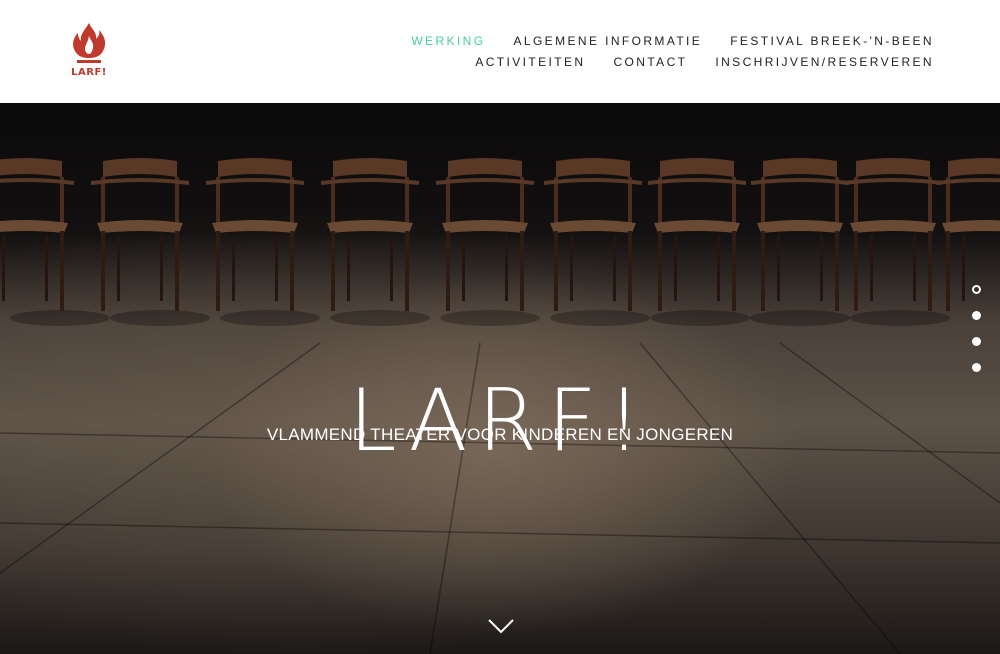 This screenshot has height=654, width=1000. What do you see at coordinates (530, 64) in the screenshot?
I see `nav-item-activiteiten: ACTIVITEITEN` at bounding box center [530, 64].